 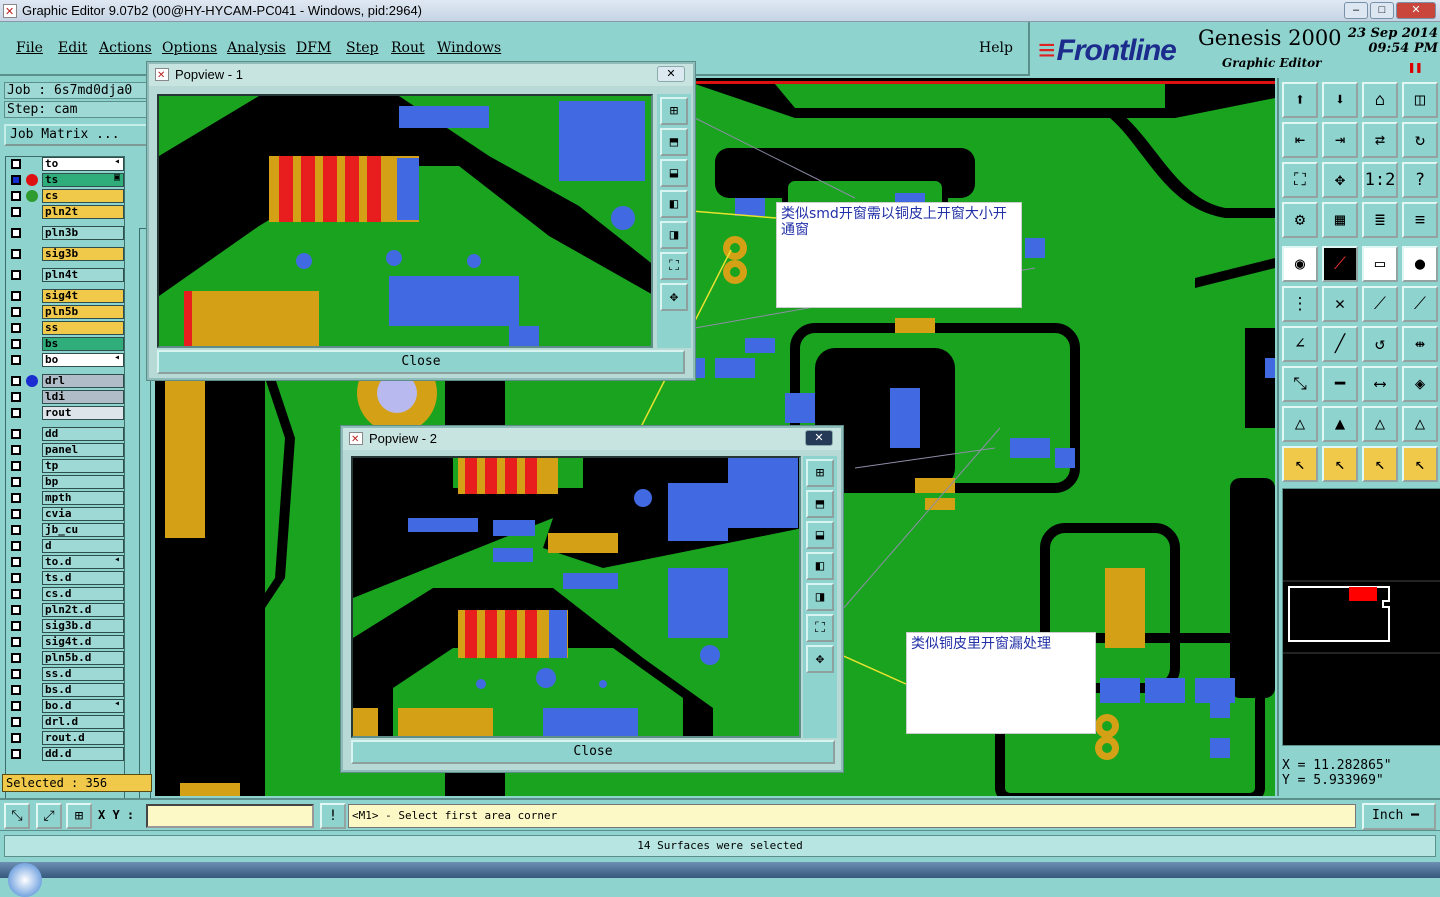 I want to click on scale-icon: 1:2, so click(x=1380, y=180).